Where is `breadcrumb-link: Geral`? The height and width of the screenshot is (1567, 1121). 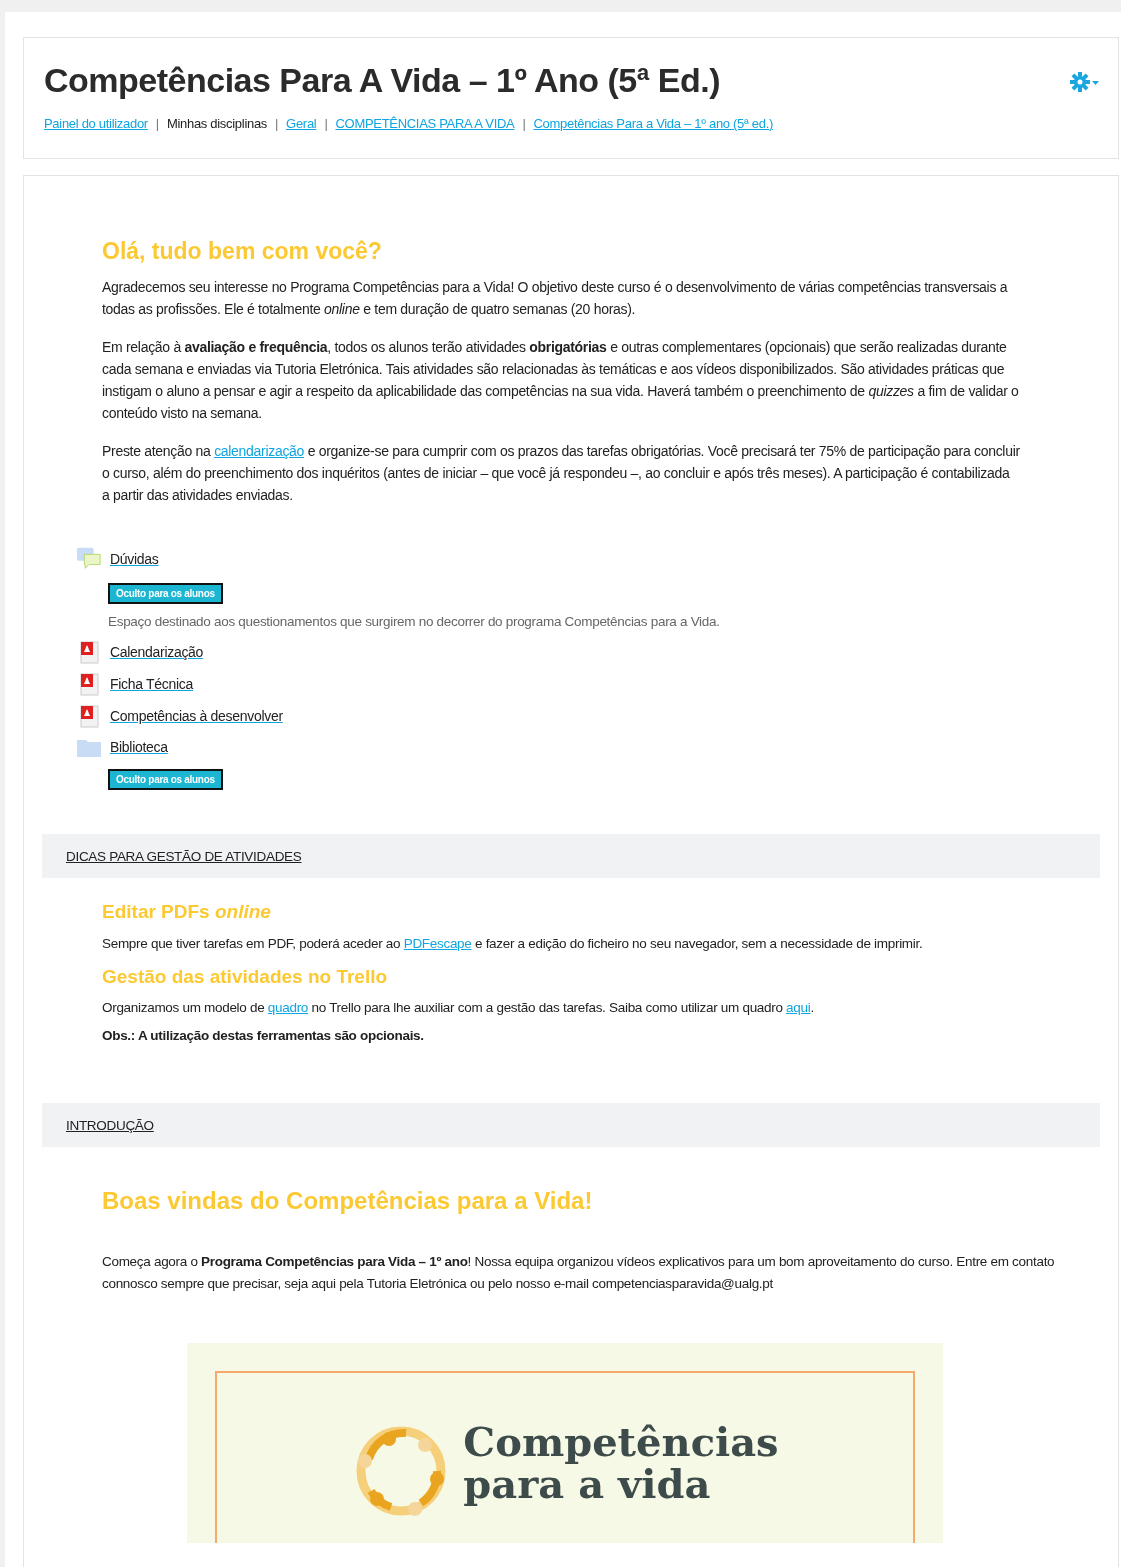 breadcrumb-link: Geral is located at coordinates (301, 124).